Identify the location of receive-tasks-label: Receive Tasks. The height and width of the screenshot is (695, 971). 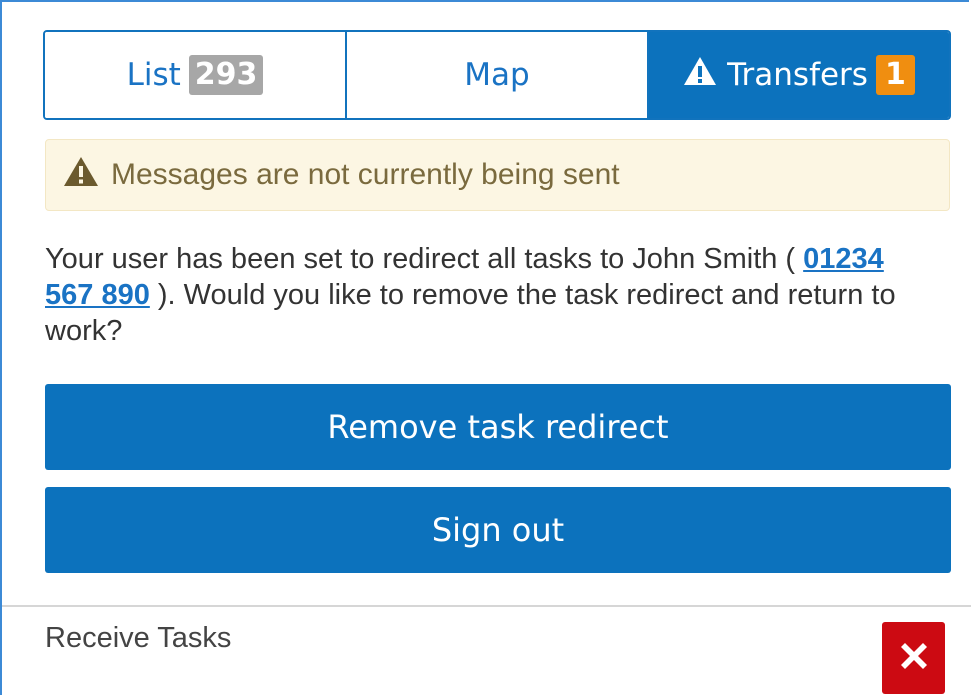
(138, 638).